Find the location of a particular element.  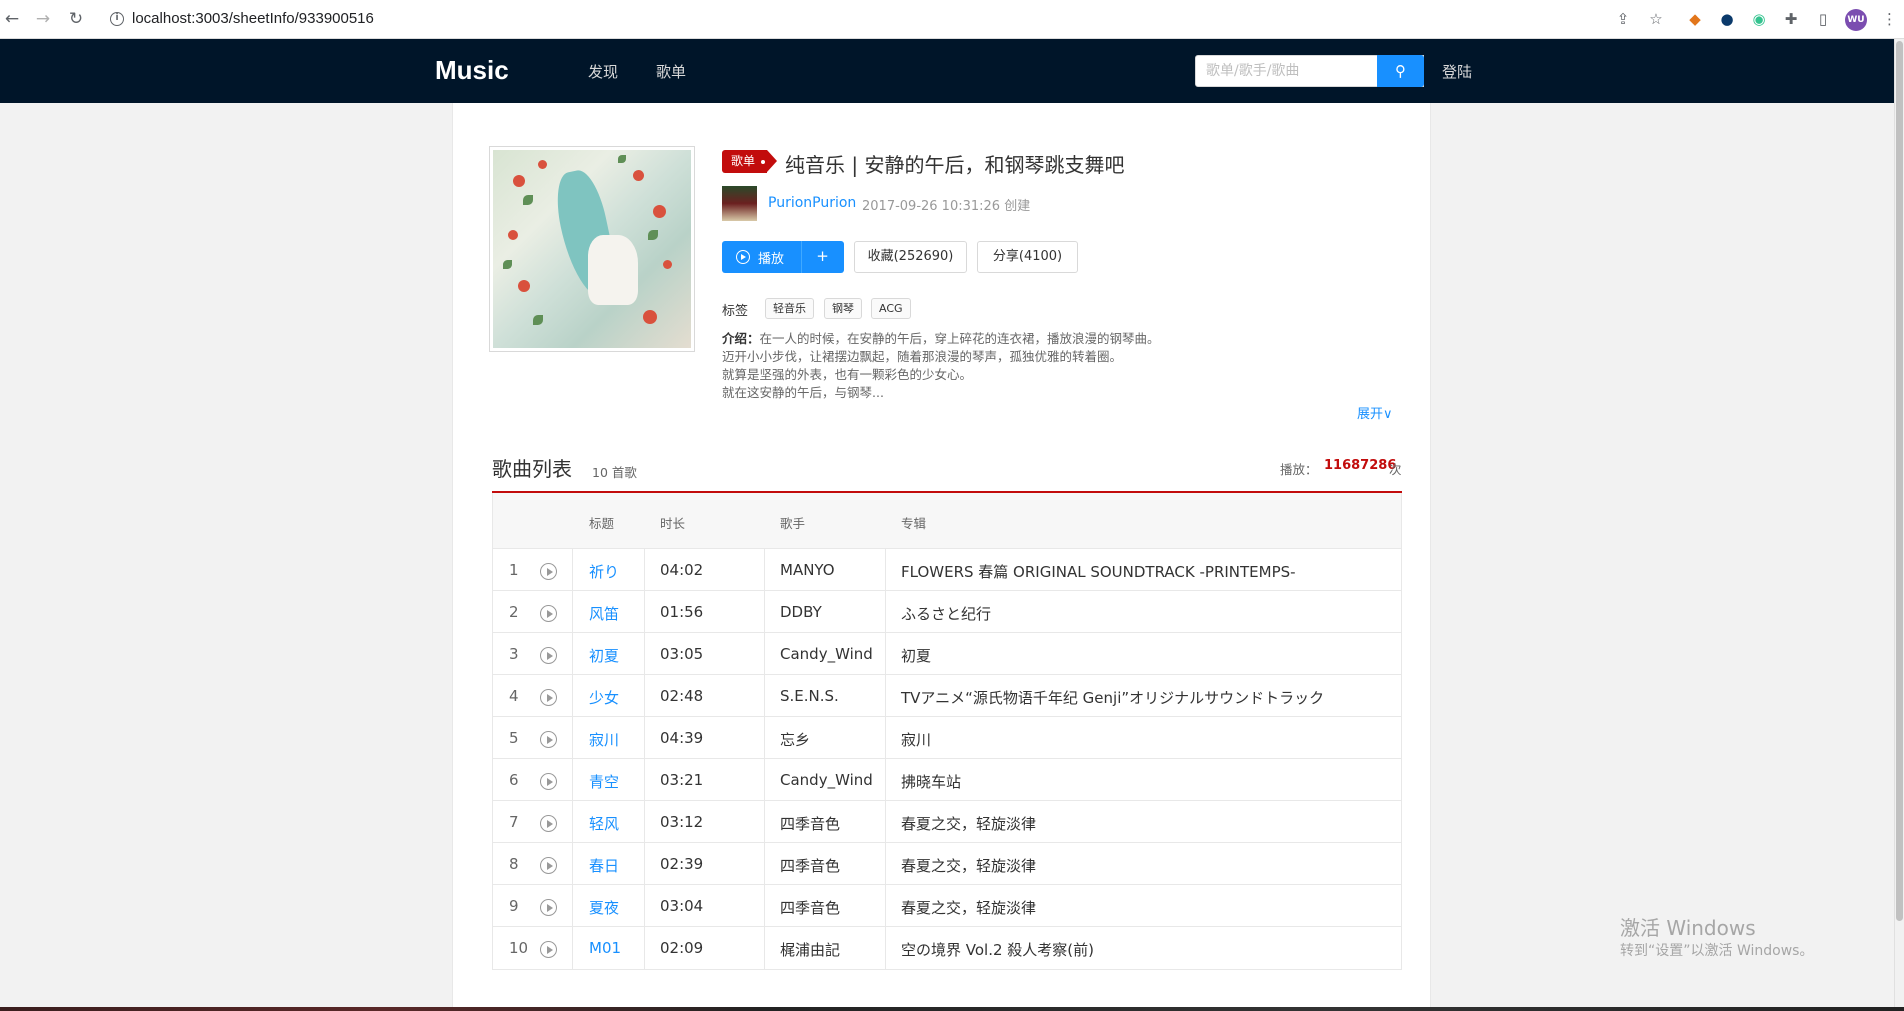

extension-green-icon: ◉ is located at coordinates (1759, 19).